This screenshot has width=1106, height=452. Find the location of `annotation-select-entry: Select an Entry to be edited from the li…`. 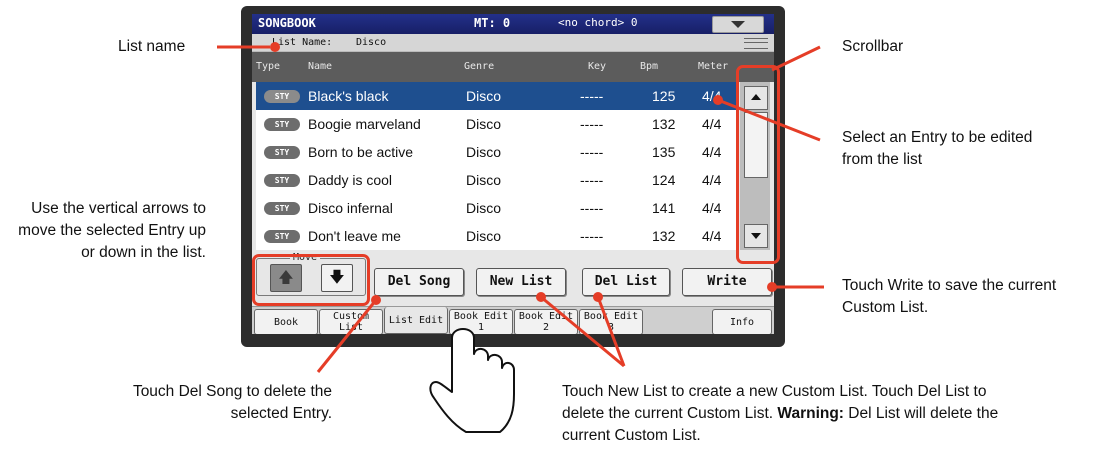

annotation-select-entry: Select an Entry to be edited from the li… is located at coordinates (937, 148).